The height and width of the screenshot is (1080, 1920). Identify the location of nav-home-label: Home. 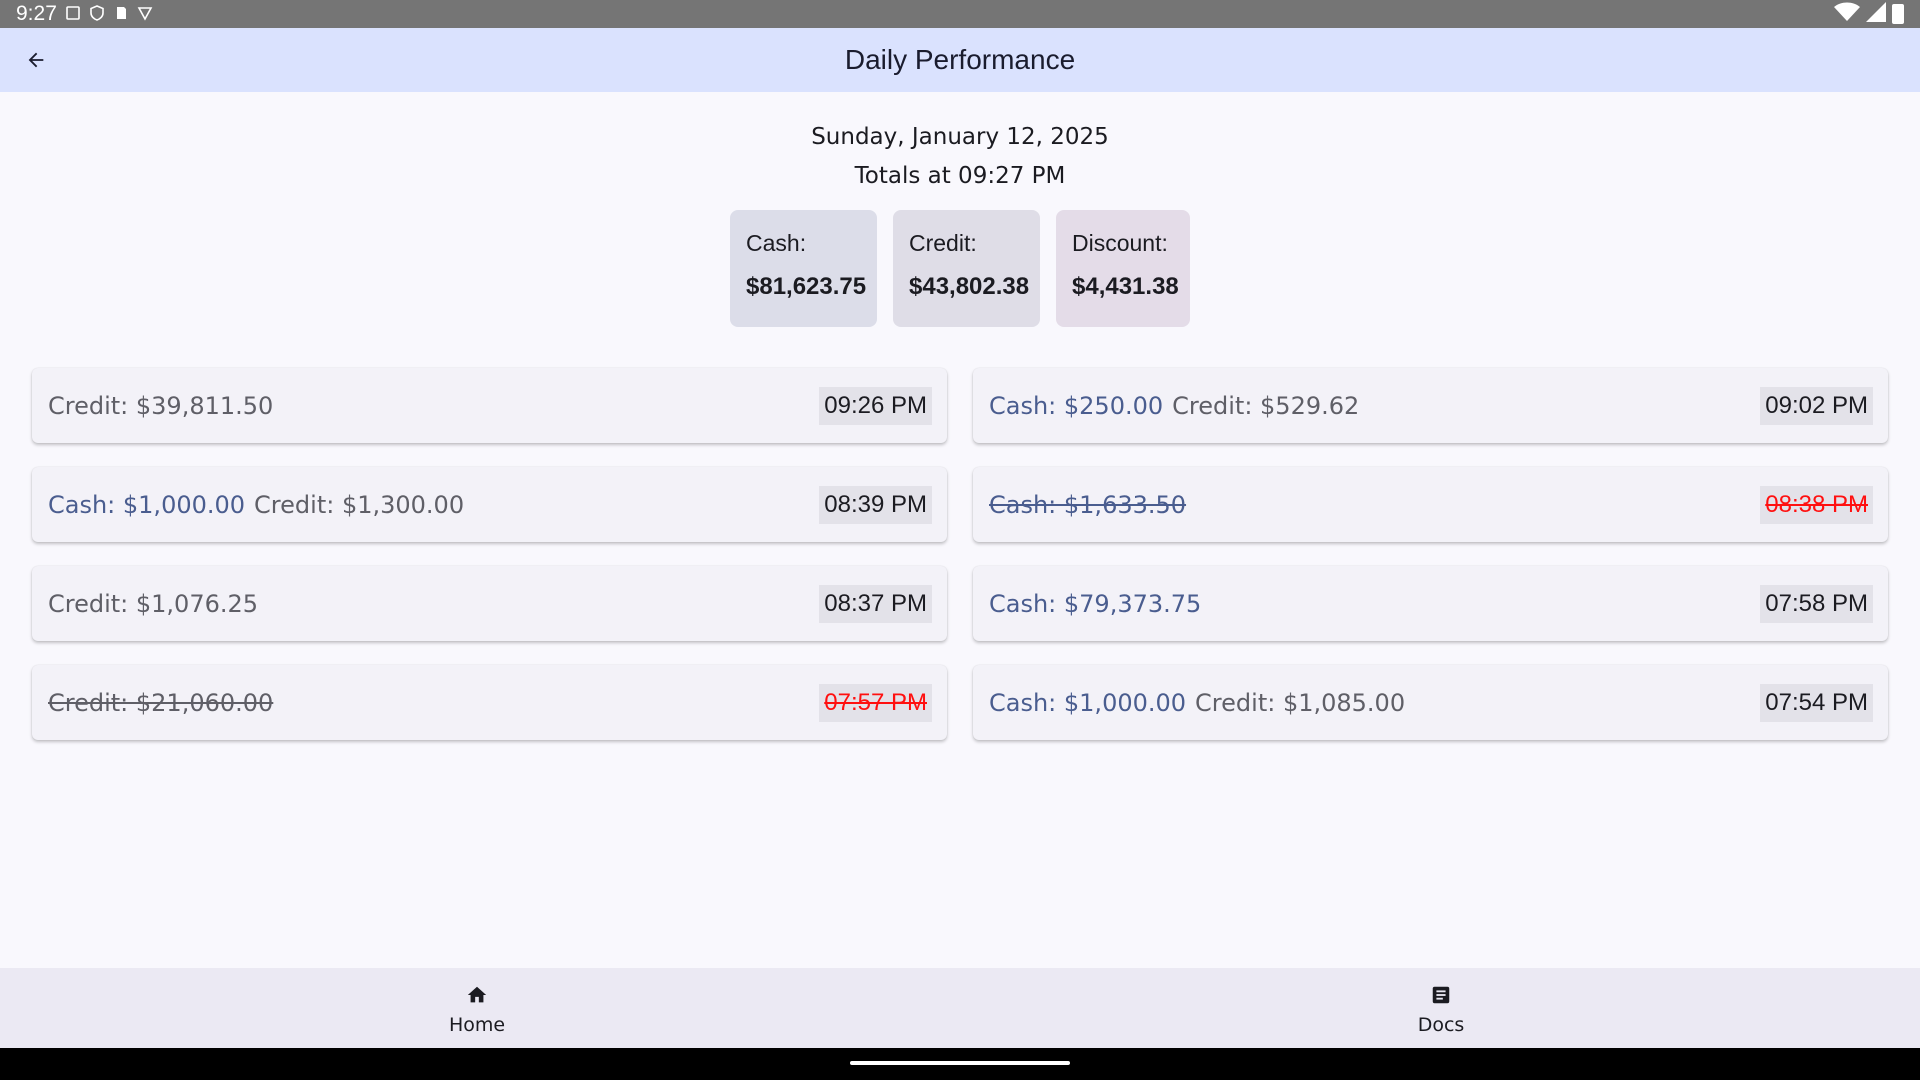
(477, 1025).